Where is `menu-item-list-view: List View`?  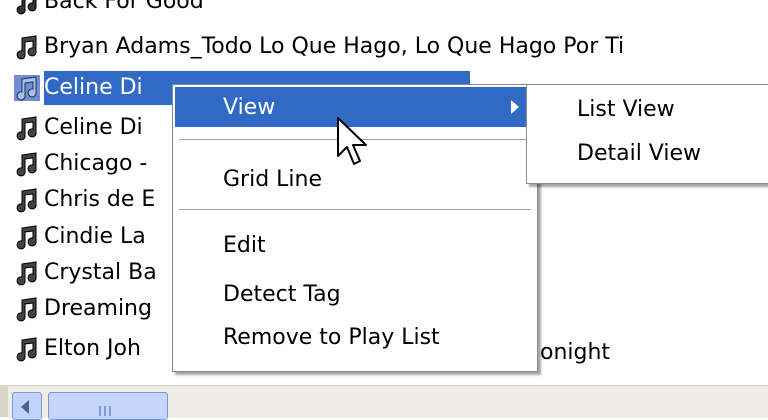
menu-item-list-view: List View is located at coordinates (648, 109).